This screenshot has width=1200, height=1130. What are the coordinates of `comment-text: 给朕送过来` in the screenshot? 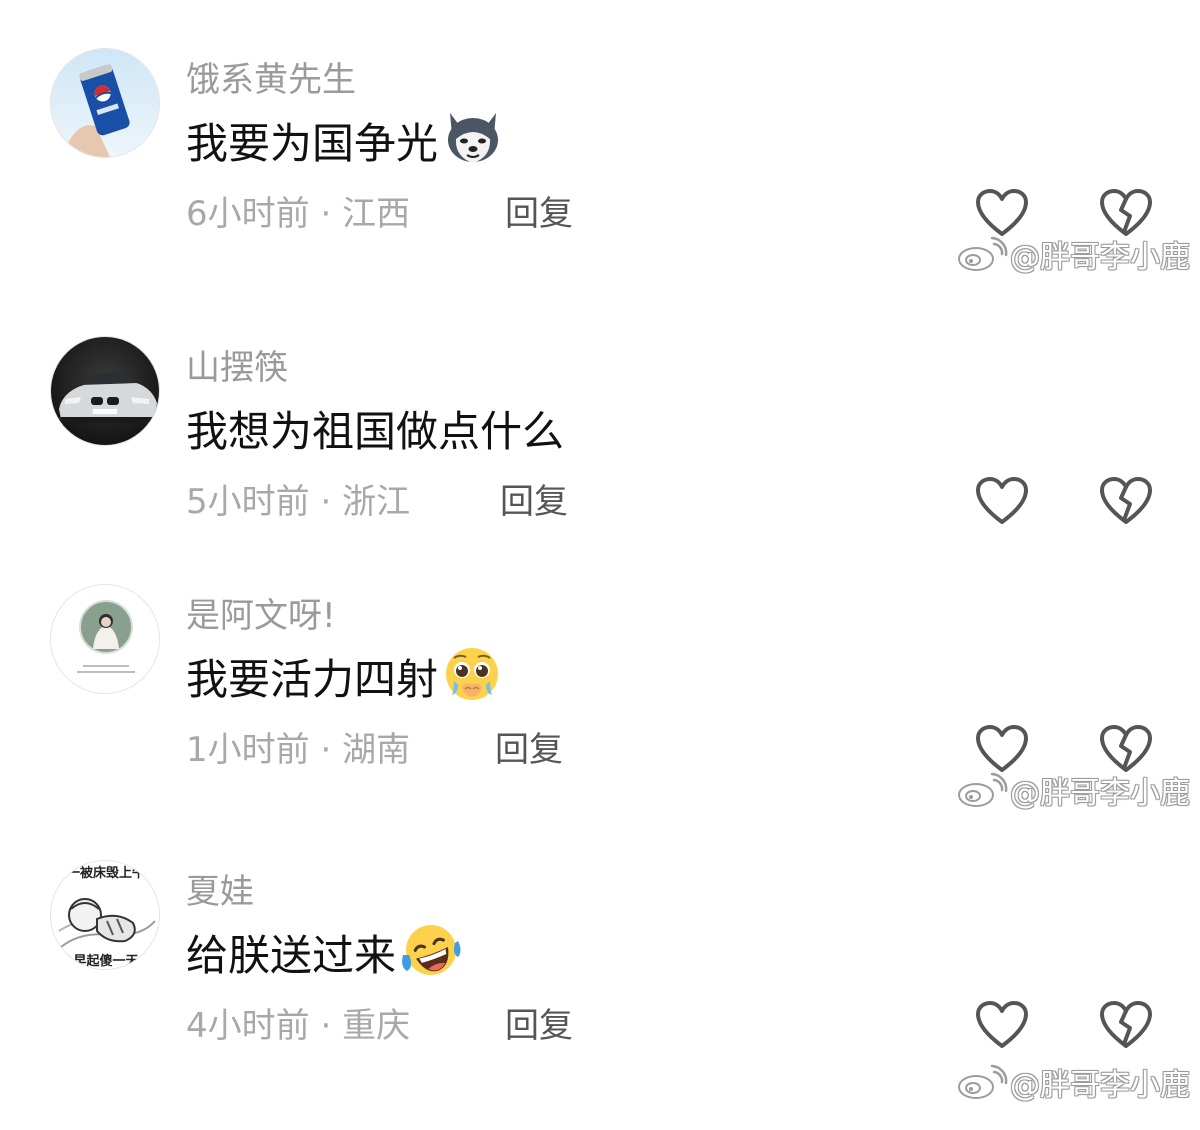 It's located at (291, 955).